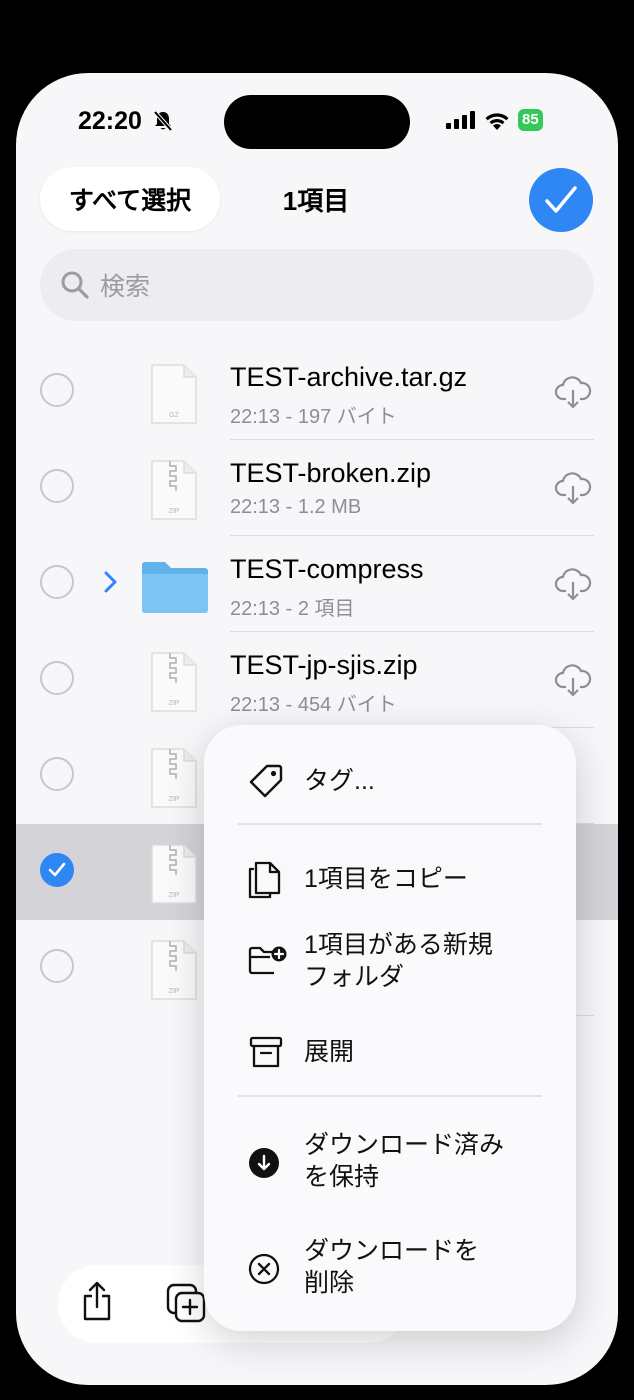 Image resolution: width=634 pixels, height=1400 pixels. I want to click on chevron-right-icon, so click(111, 582).